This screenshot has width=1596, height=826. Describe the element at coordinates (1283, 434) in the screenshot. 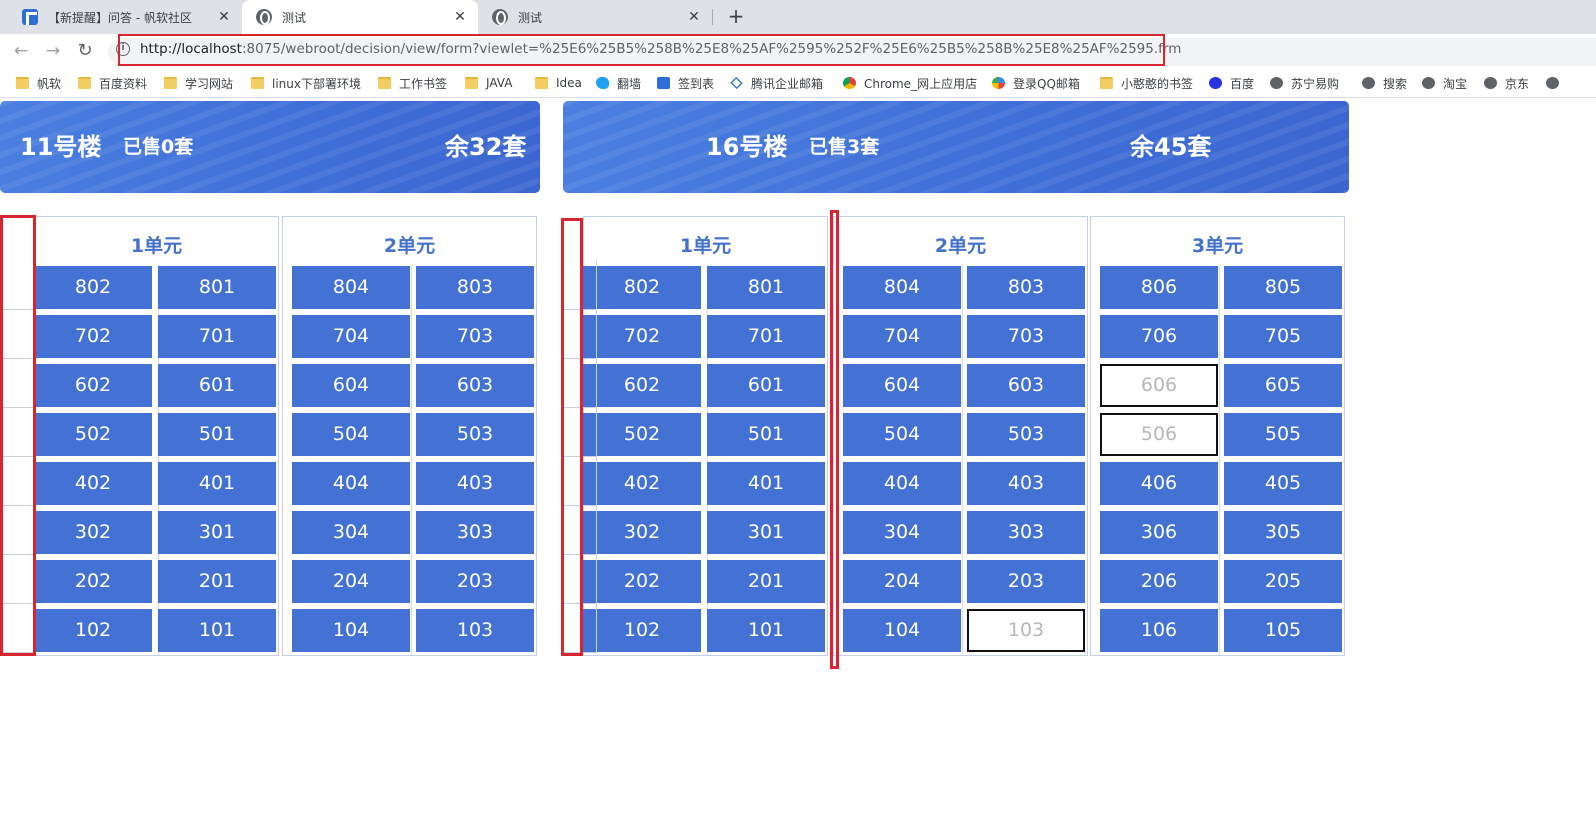

I see `room-cell: 505` at that location.